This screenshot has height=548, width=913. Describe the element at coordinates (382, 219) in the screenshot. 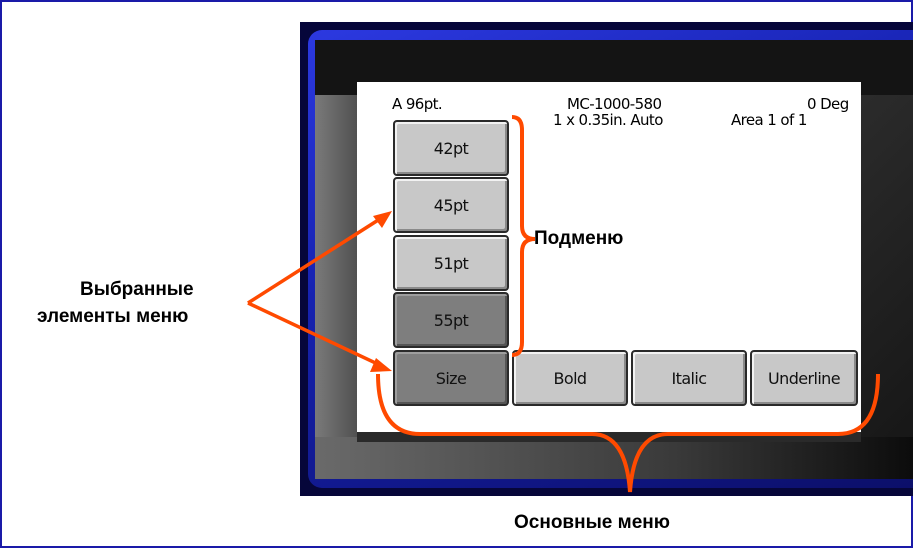

I see `arrow-head-upper` at that location.